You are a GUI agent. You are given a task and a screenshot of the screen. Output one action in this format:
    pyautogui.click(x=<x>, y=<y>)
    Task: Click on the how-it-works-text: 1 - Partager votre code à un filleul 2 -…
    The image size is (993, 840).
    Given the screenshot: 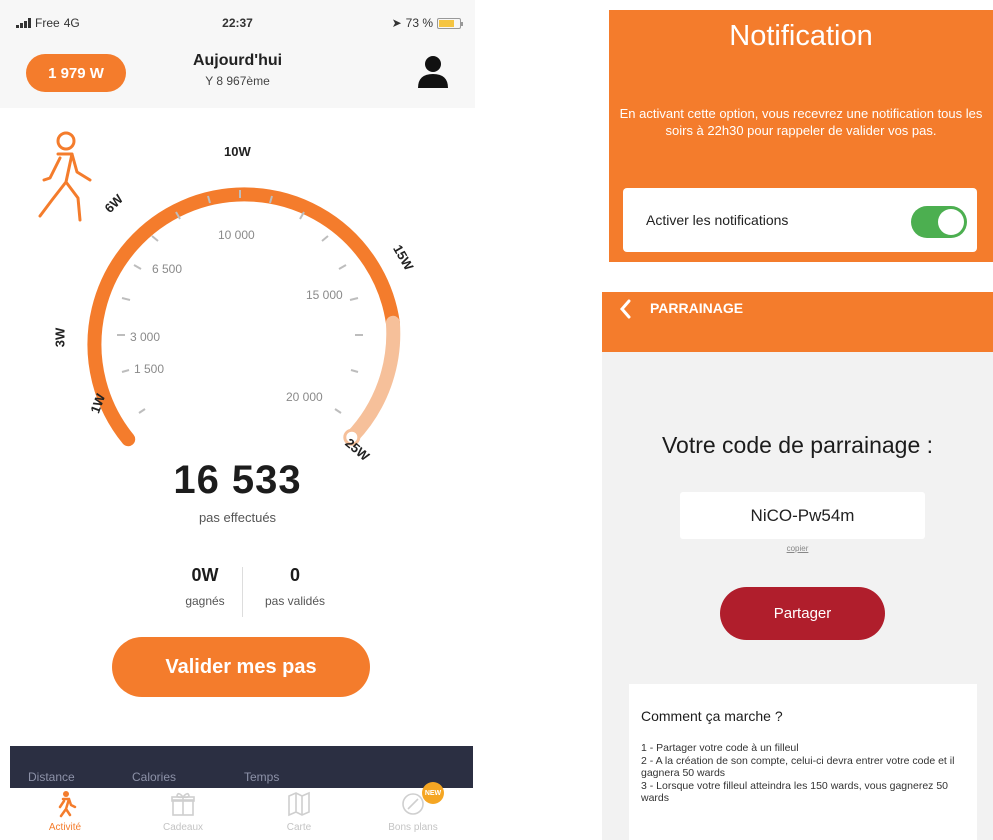 What is the action you would take?
    pyautogui.click(x=798, y=773)
    